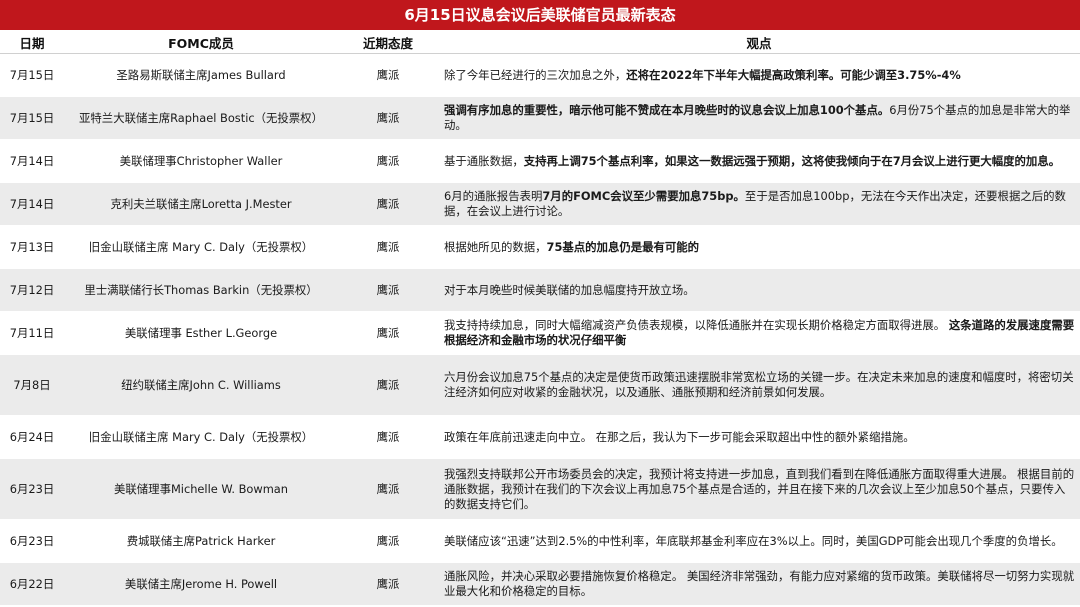 This screenshot has width=1080, height=607. Describe the element at coordinates (759, 42) in the screenshot. I see `header-view: 观点` at that location.